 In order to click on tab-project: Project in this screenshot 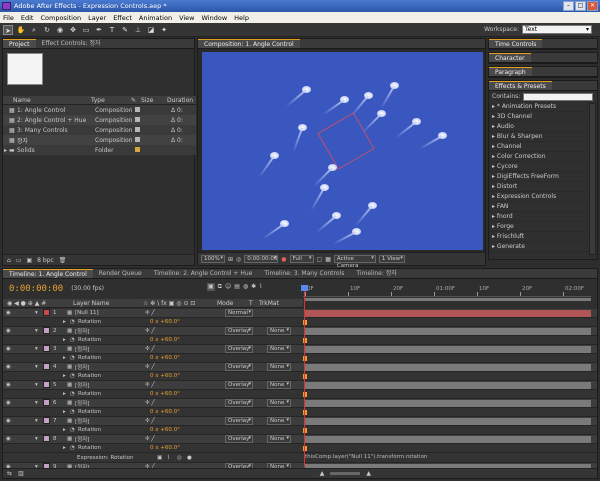, I will do `click(19, 43)`.